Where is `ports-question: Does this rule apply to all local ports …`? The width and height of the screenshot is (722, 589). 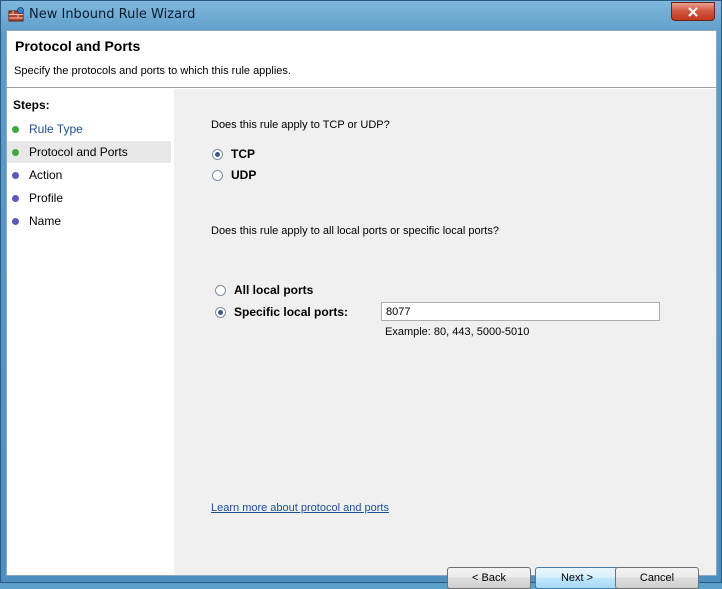 ports-question: Does this rule apply to all local ports … is located at coordinates (355, 231).